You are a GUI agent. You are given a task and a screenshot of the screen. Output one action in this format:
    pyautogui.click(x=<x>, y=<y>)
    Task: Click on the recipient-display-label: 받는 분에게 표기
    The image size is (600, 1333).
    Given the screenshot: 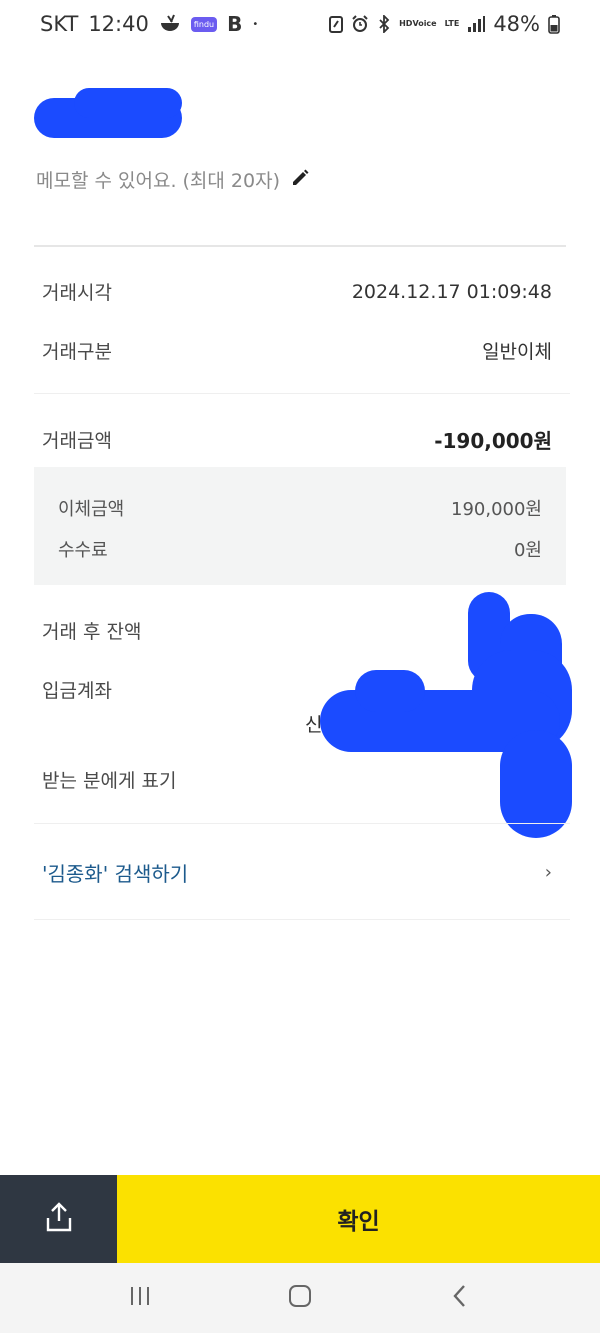 What is the action you would take?
    pyautogui.click(x=109, y=781)
    